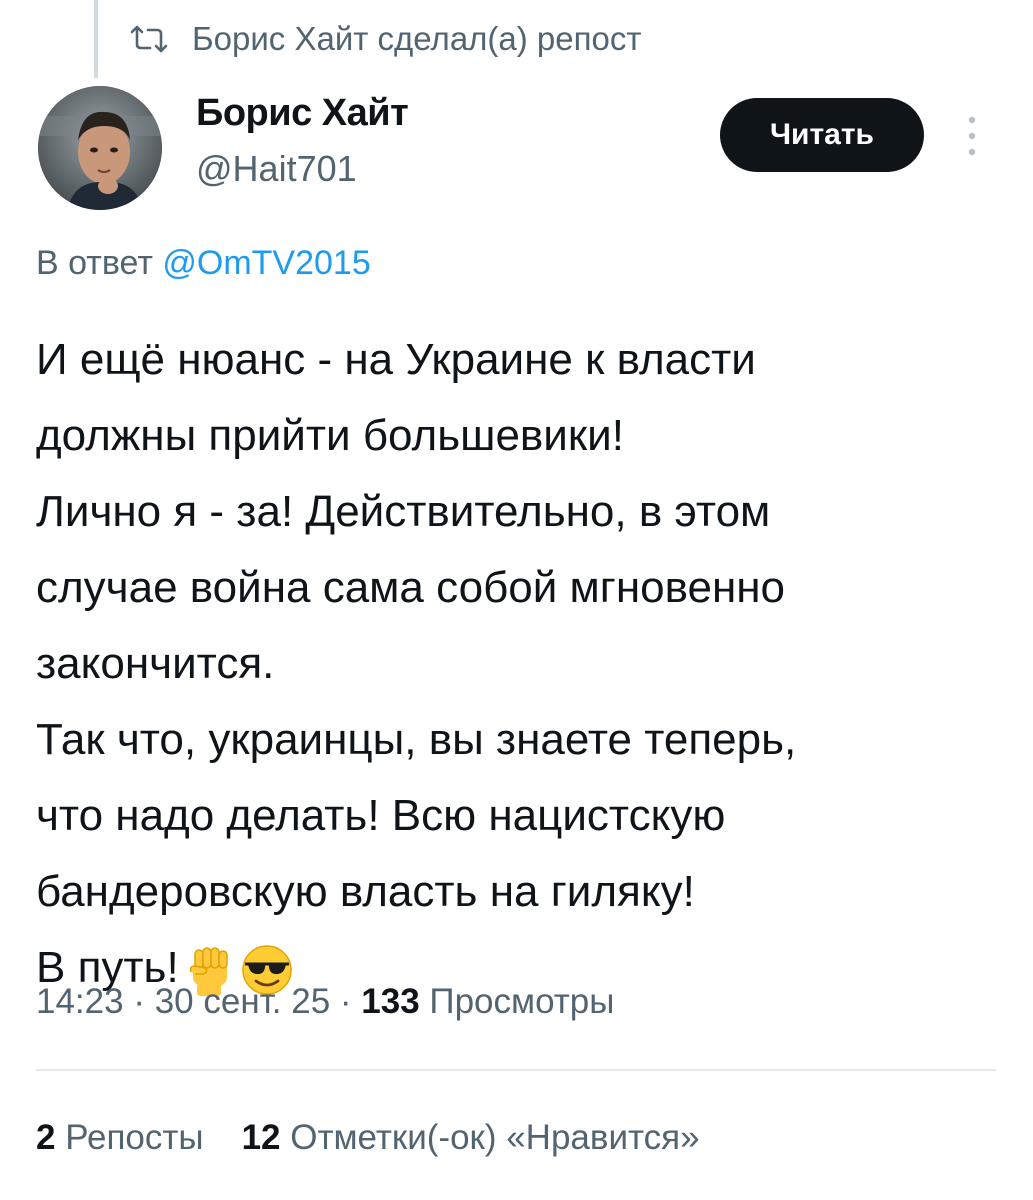  I want to click on likes-label: Отметки(-ок) «Нравится», so click(490, 1137).